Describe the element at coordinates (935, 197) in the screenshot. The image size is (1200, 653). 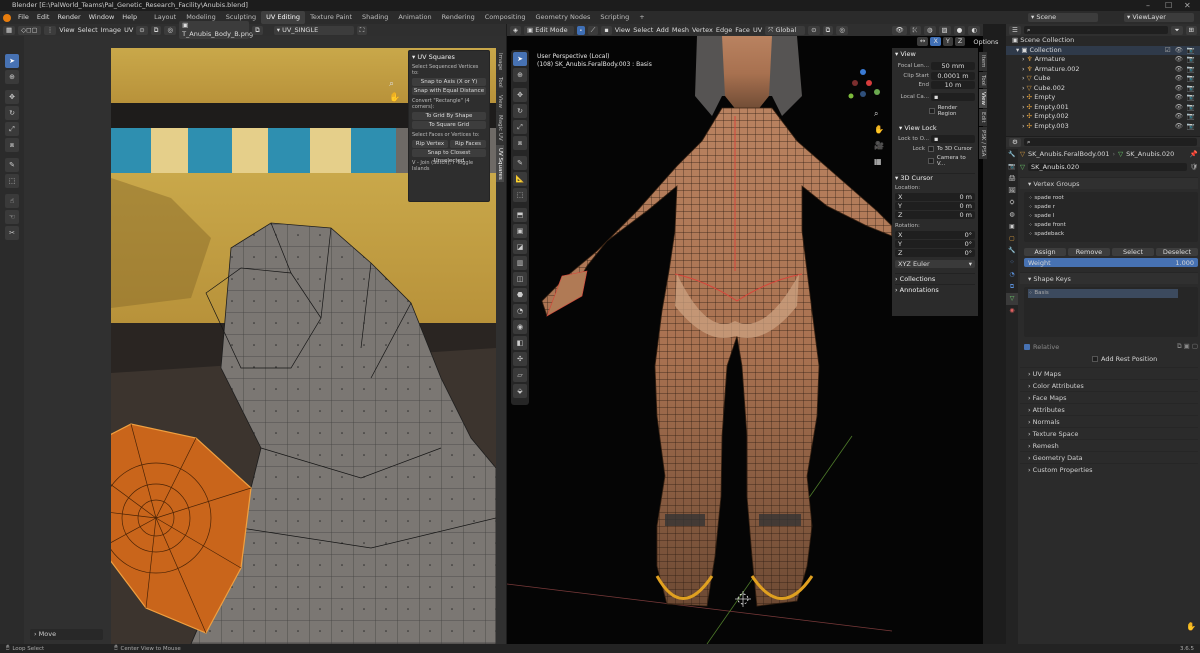
I see `cursor-loc-x-field: X 0 m` at that location.